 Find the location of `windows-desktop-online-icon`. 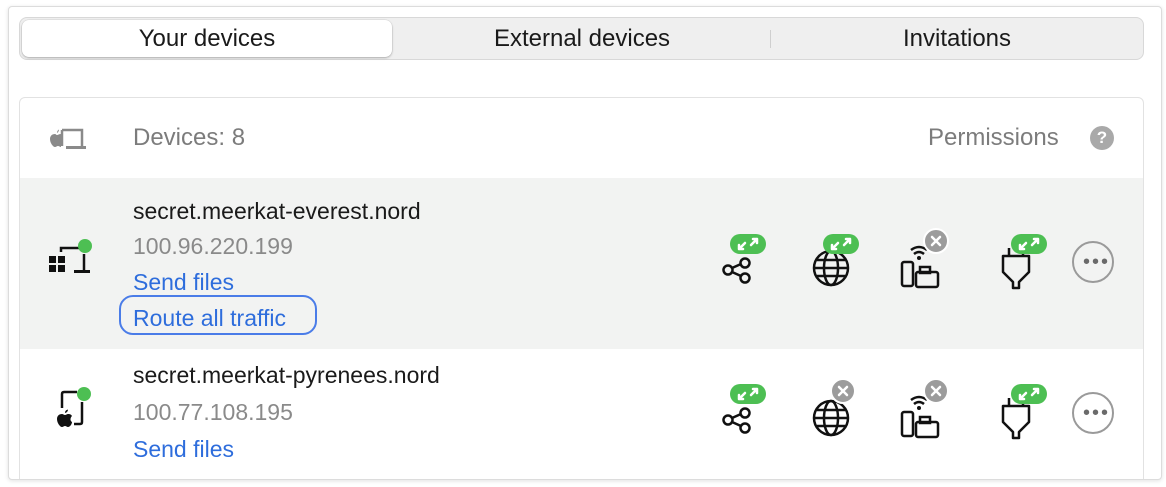

windows-desktop-online-icon is located at coordinates (70, 262).